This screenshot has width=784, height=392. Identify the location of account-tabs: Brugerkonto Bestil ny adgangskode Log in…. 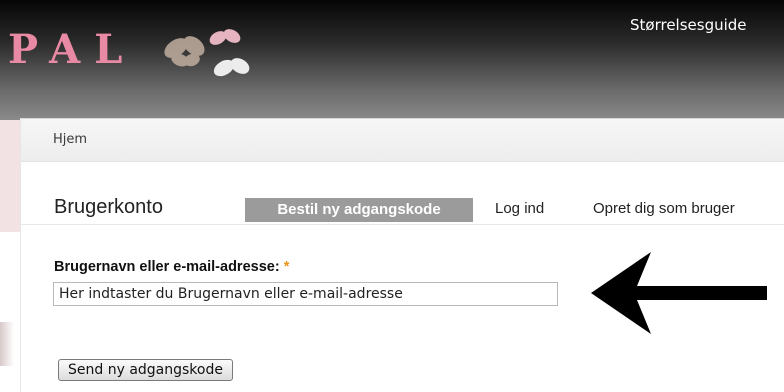
(402, 201).